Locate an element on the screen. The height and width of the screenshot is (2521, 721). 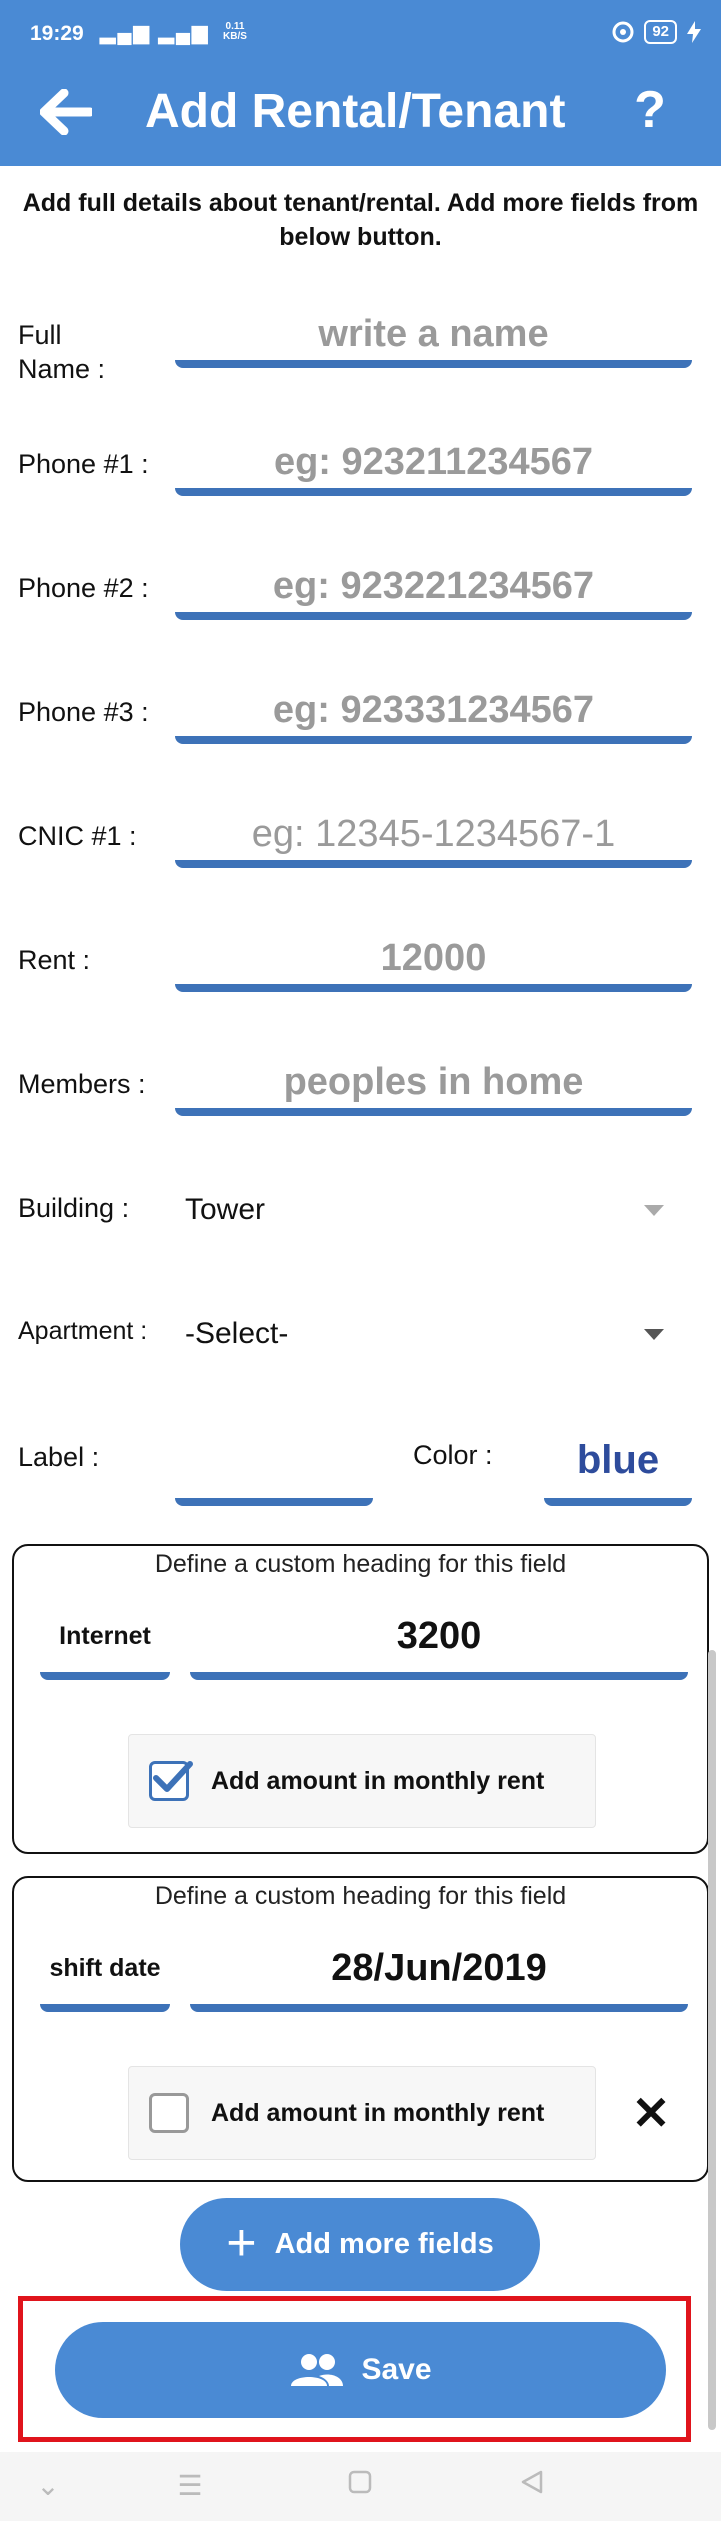
apartment-label: Apartment : is located at coordinates (83, 1331).